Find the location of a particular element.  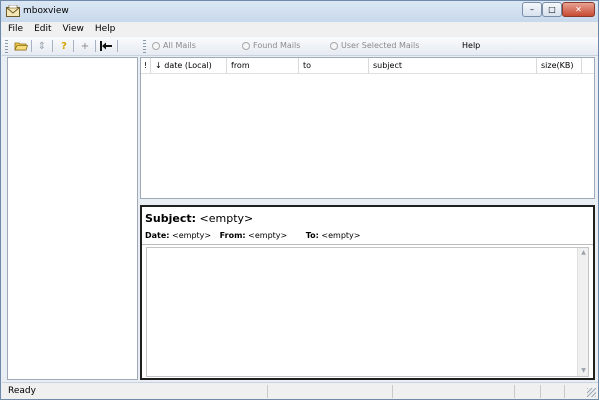

menu-view: View is located at coordinates (73, 29).